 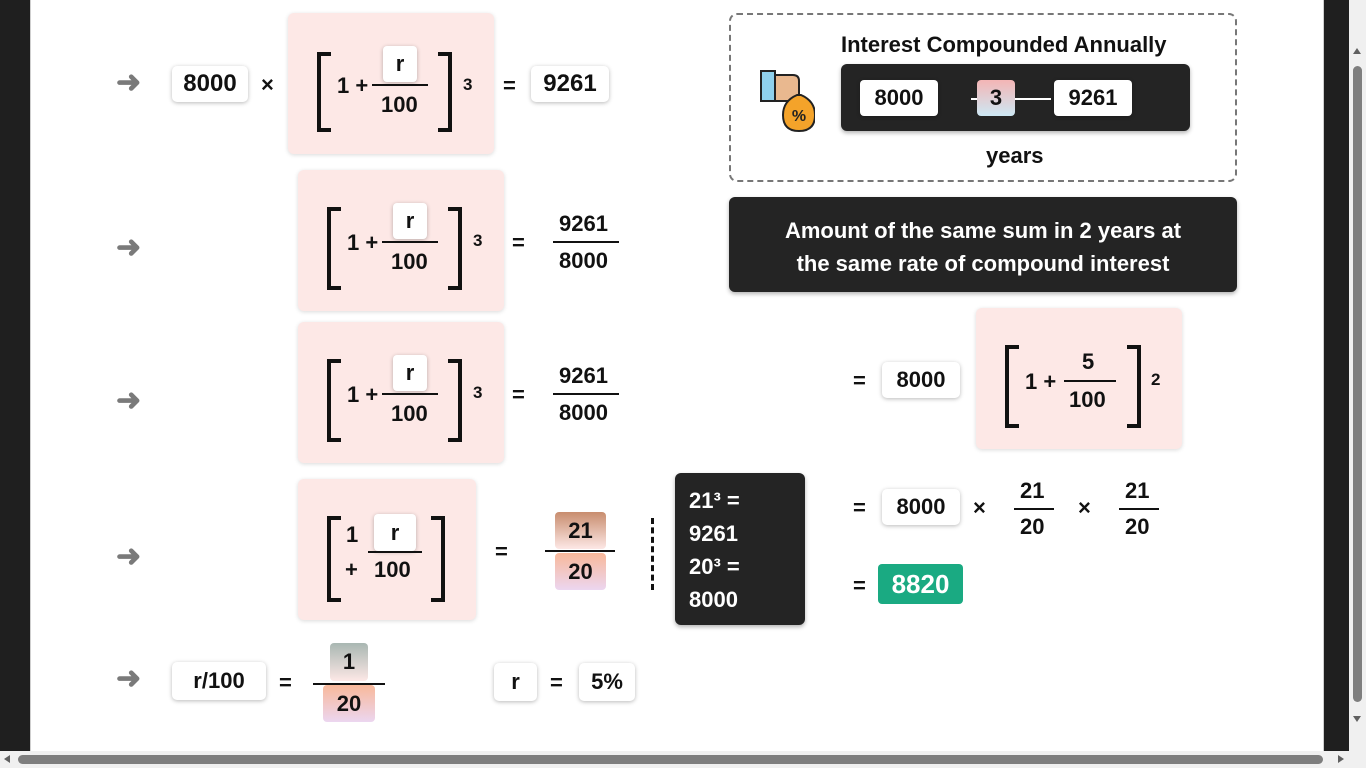 I want to click on exponent: 2, so click(x=1156, y=379).